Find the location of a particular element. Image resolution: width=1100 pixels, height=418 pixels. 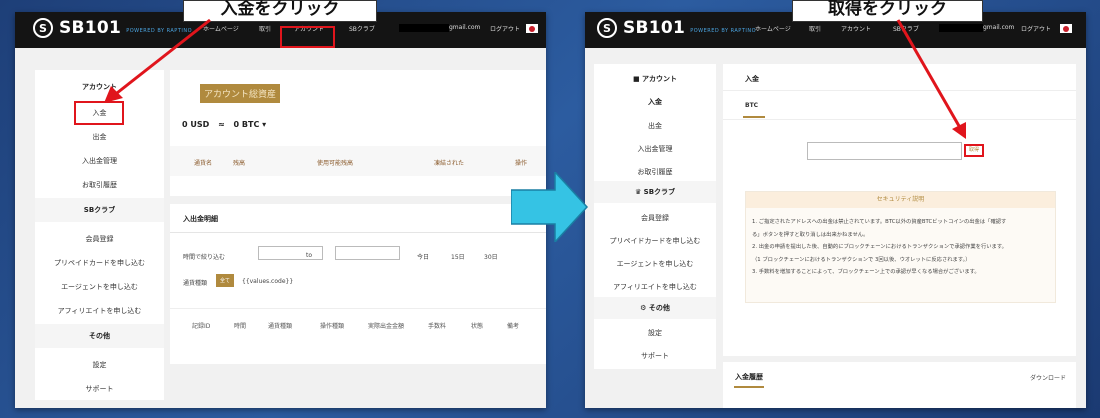

highlight-deposit is located at coordinates (99, 113).